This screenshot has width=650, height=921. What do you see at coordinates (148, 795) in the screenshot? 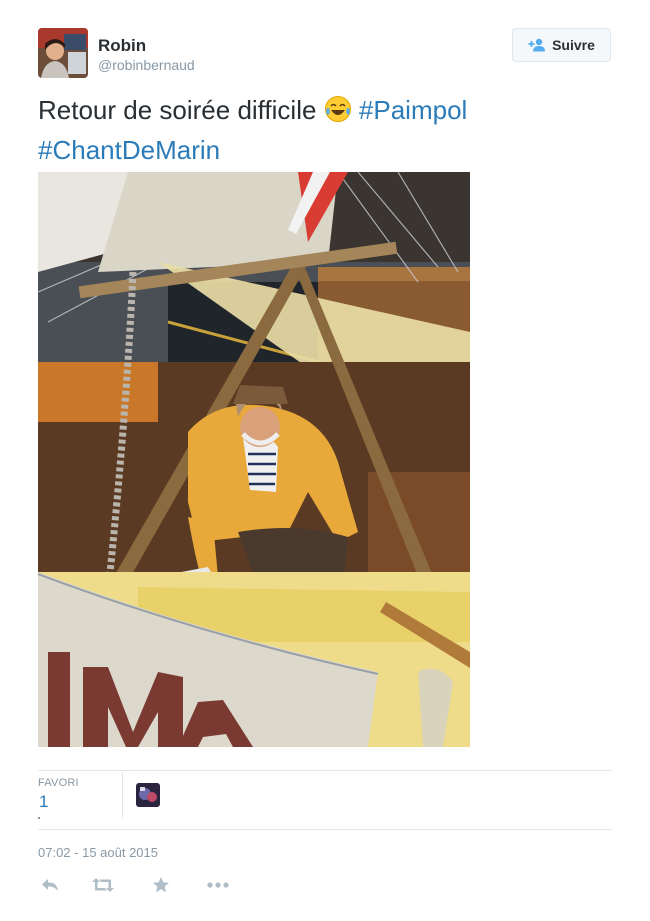
I see `favoriter-avatar` at bounding box center [148, 795].